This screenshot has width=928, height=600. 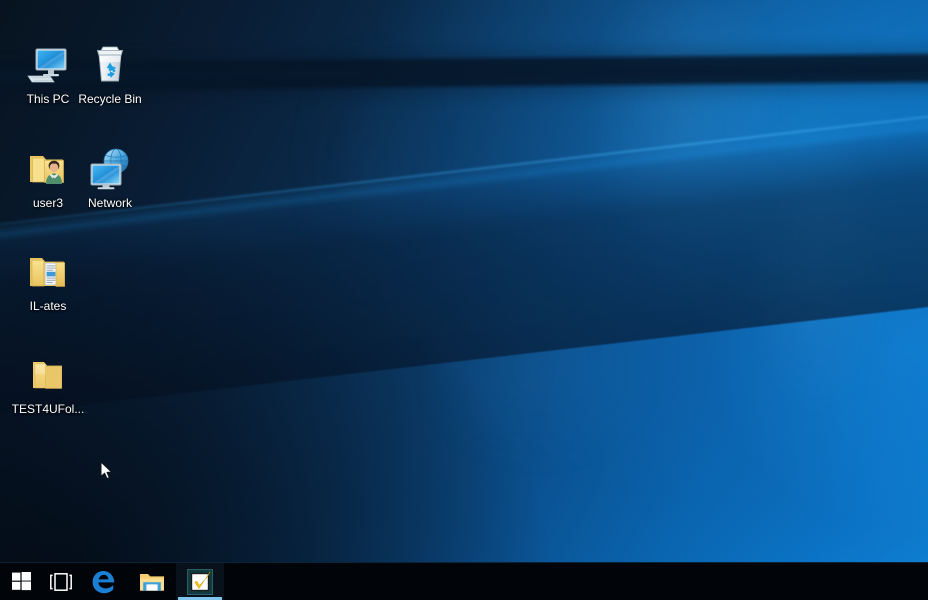 What do you see at coordinates (48, 168) in the screenshot?
I see `user-folder-icon` at bounding box center [48, 168].